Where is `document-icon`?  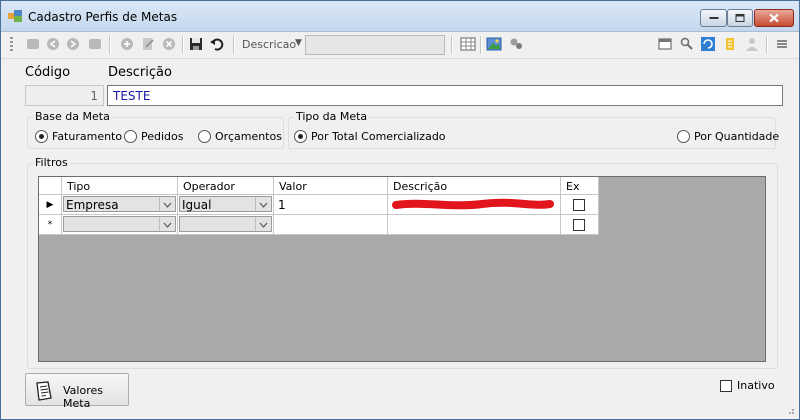
document-icon is located at coordinates (44, 391).